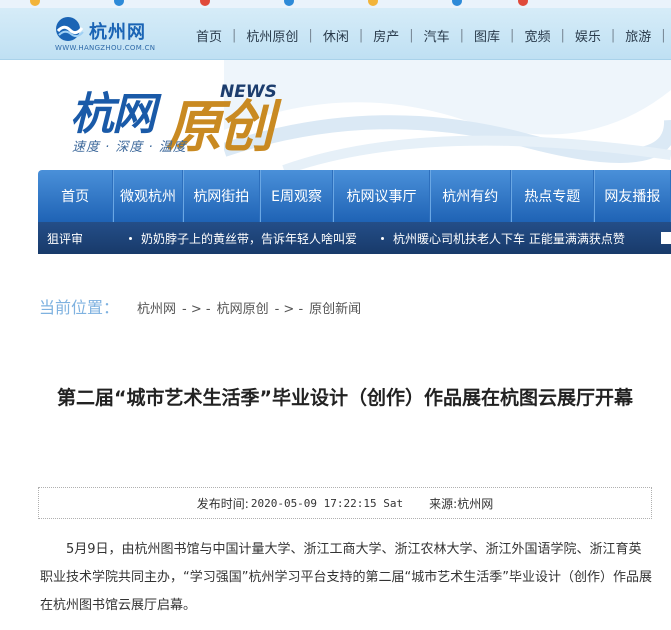 The width and height of the screenshot is (671, 630). I want to click on source-label: 来源:, so click(443, 503).